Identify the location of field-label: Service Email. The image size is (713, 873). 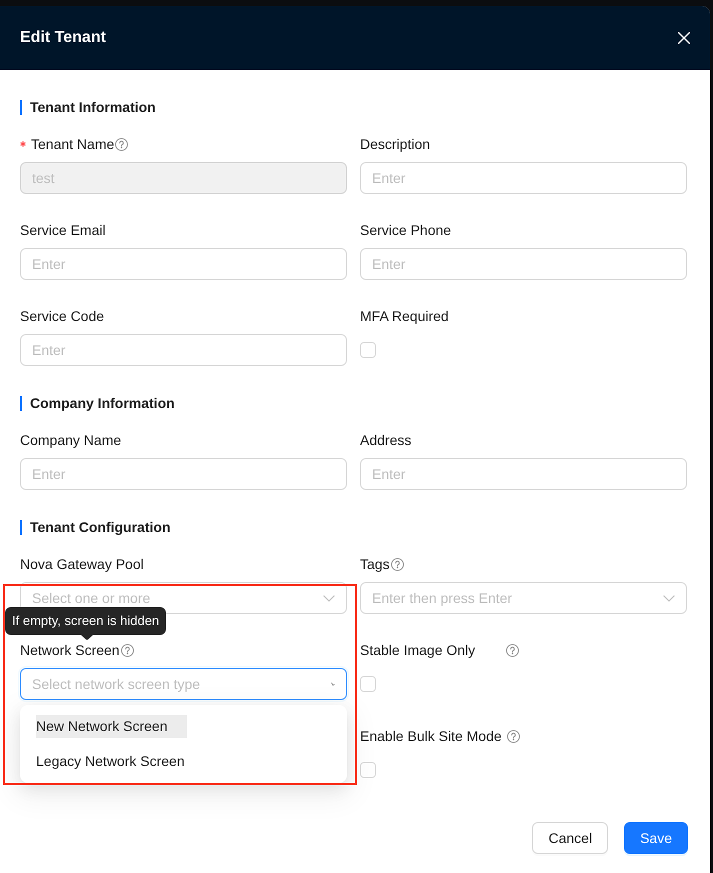
(63, 230).